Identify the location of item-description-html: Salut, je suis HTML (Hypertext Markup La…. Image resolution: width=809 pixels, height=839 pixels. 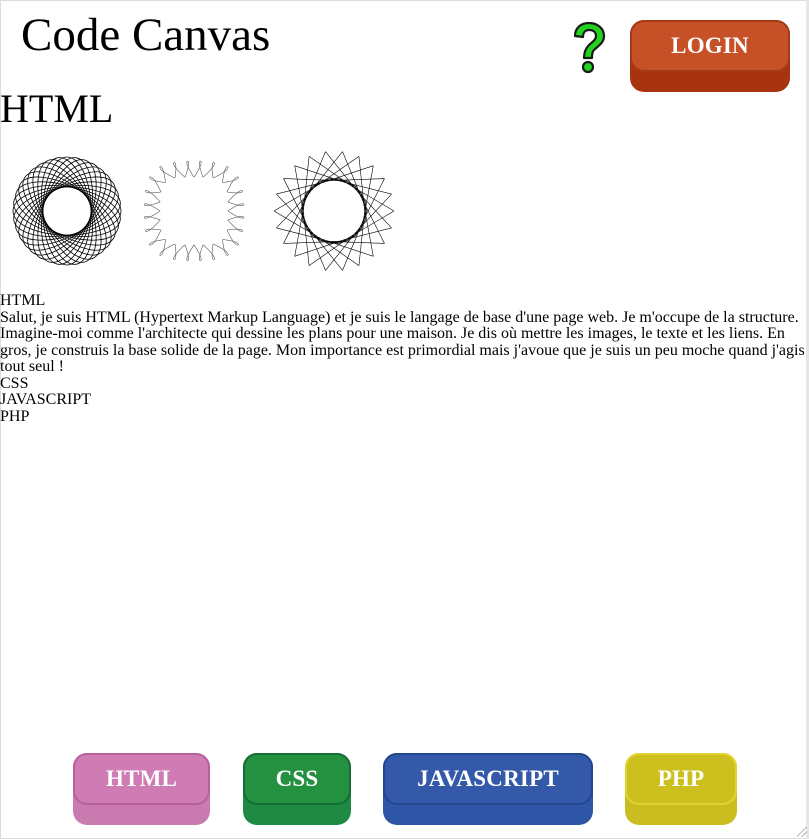
(402, 341).